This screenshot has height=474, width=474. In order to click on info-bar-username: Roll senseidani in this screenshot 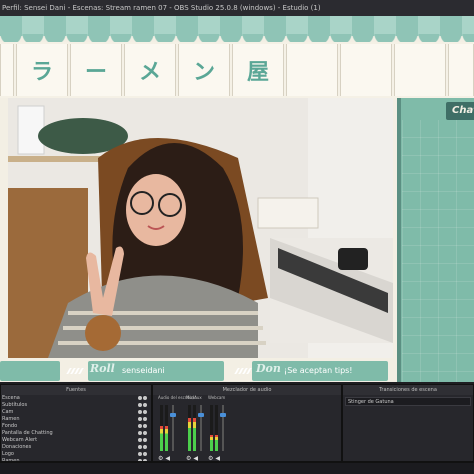, I will do `click(156, 371)`.